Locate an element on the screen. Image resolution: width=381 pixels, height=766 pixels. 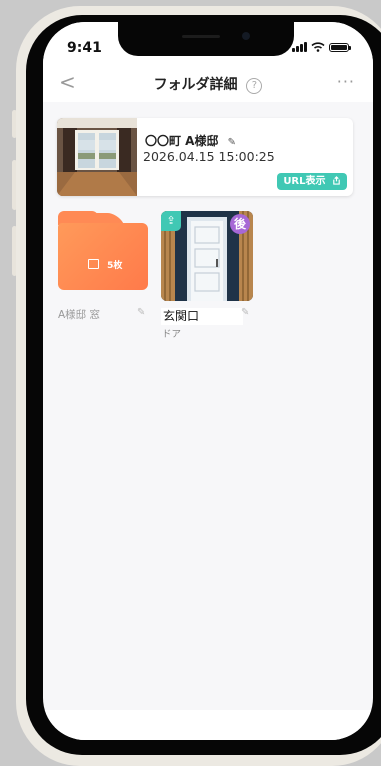
later-badge: 後 is located at coordinates (240, 224).